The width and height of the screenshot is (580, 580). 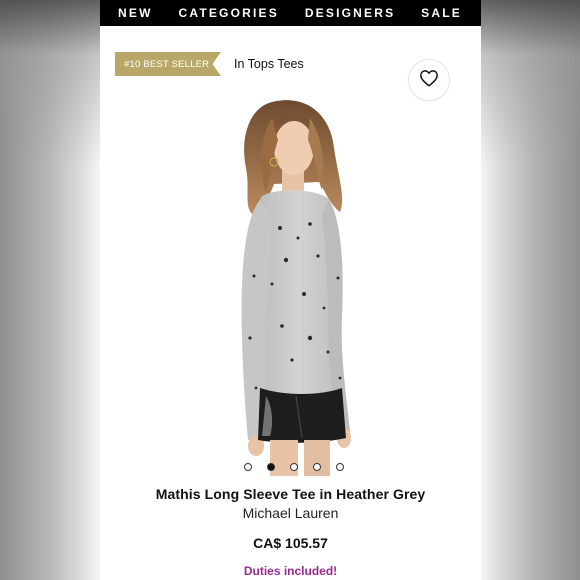 I want to click on carousel-dot-2-active, so click(x=270, y=467).